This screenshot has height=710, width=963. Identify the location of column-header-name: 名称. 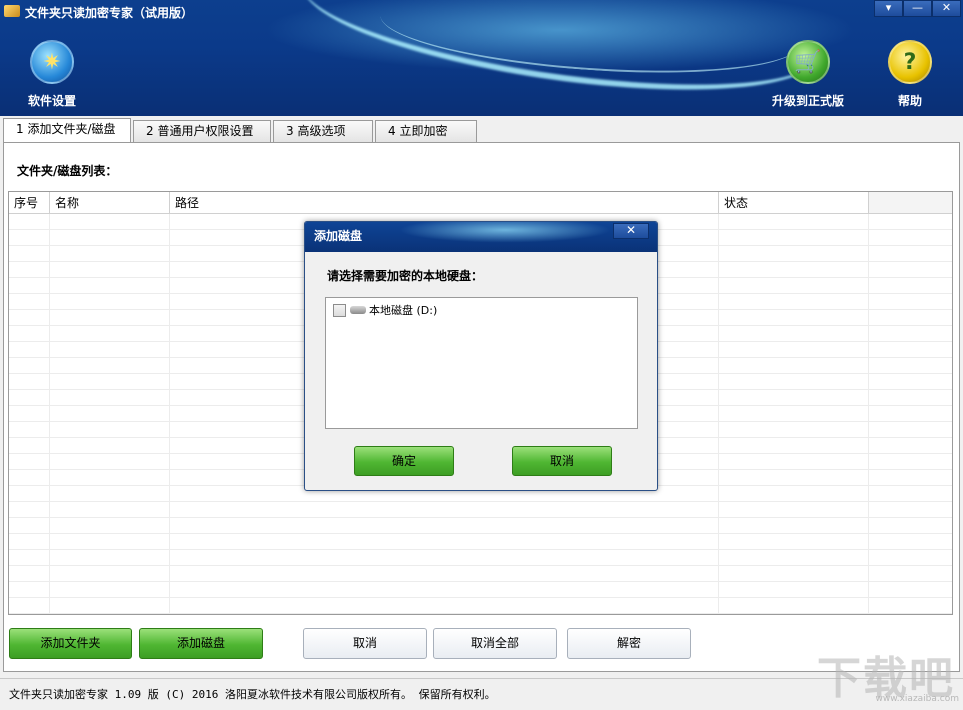
(110, 202).